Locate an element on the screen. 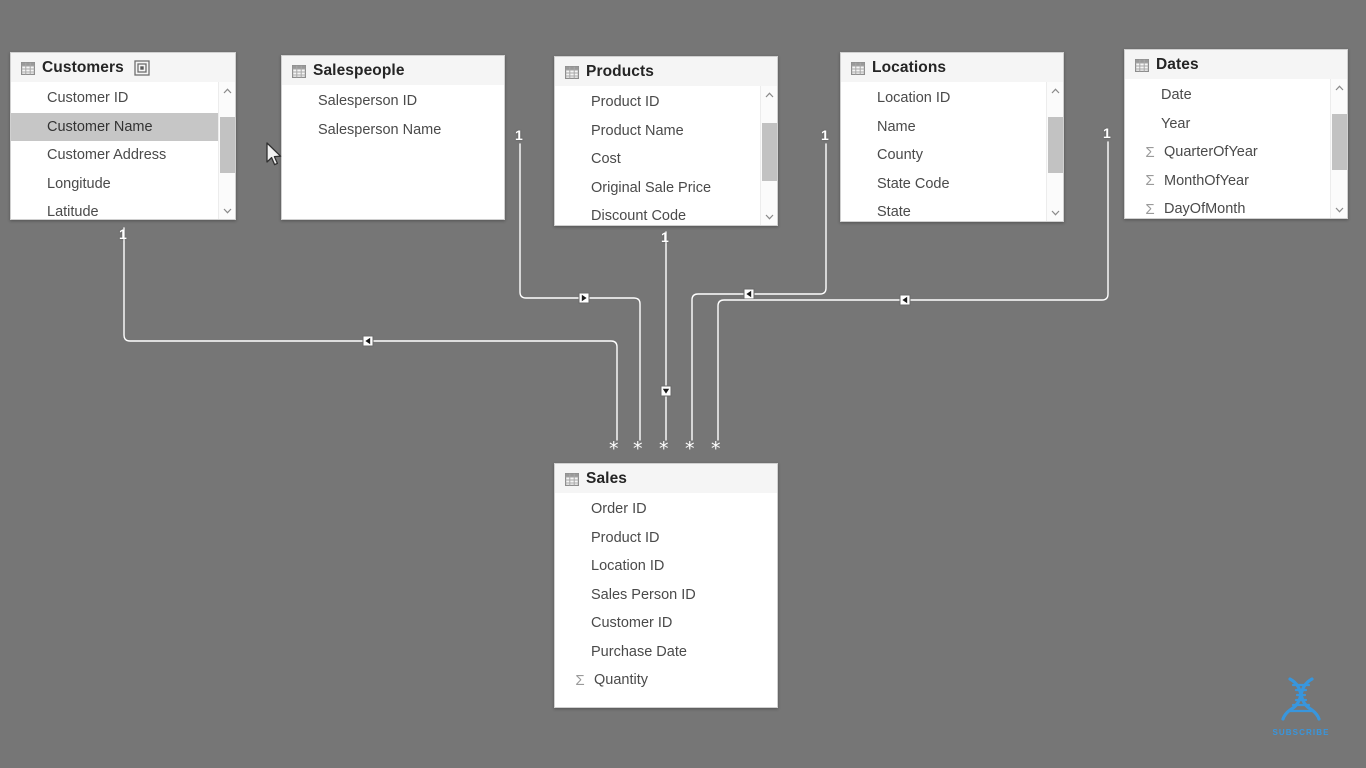 The width and height of the screenshot is (1366, 768). table-title: Locations is located at coordinates (909, 67).